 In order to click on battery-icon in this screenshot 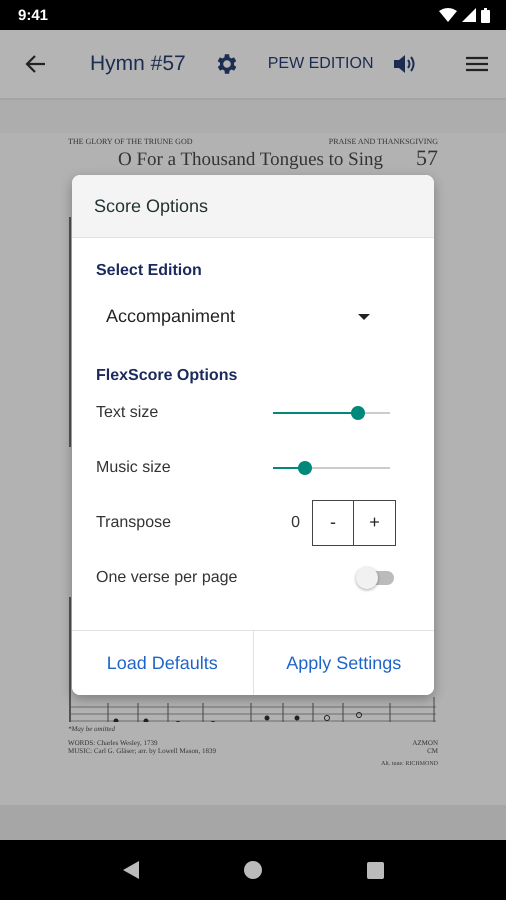, I will do `click(485, 15)`.